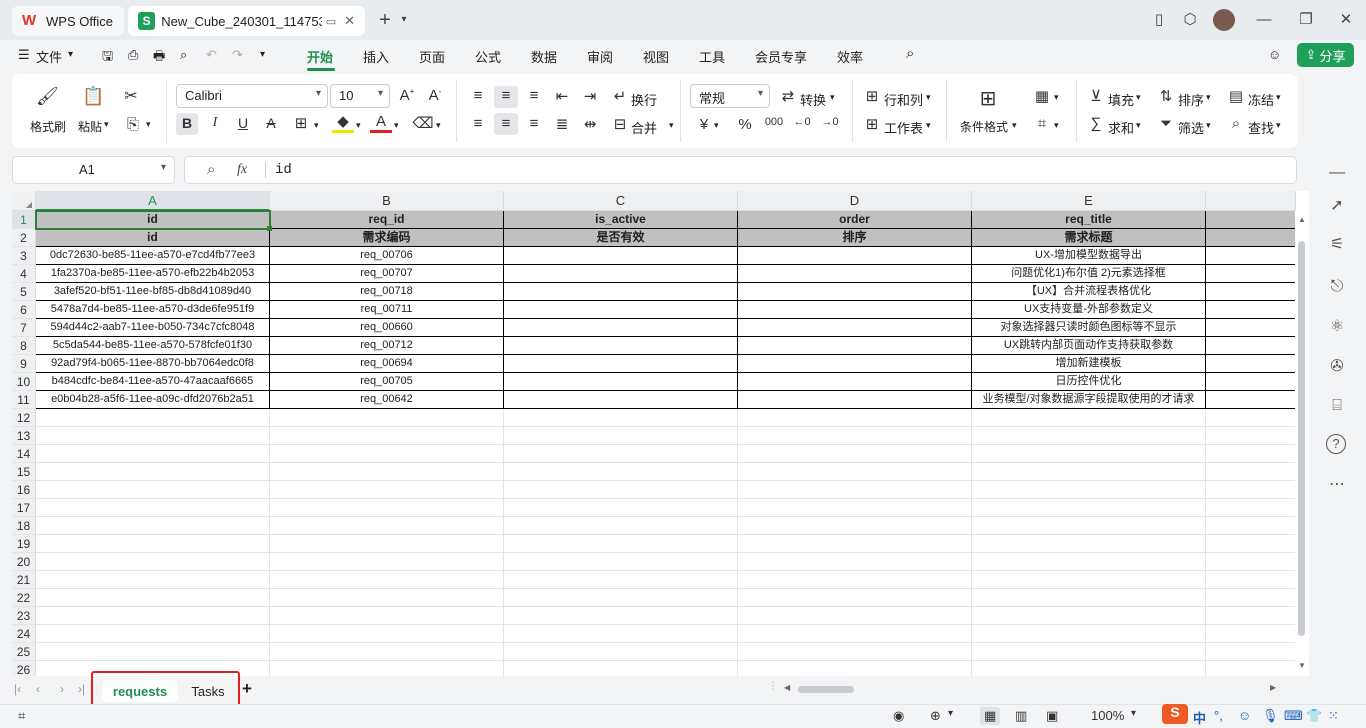 Image resolution: width=1366 pixels, height=728 pixels. What do you see at coordinates (252, 96) in the screenshot?
I see `font-name-select: Calibri ▾` at bounding box center [252, 96].